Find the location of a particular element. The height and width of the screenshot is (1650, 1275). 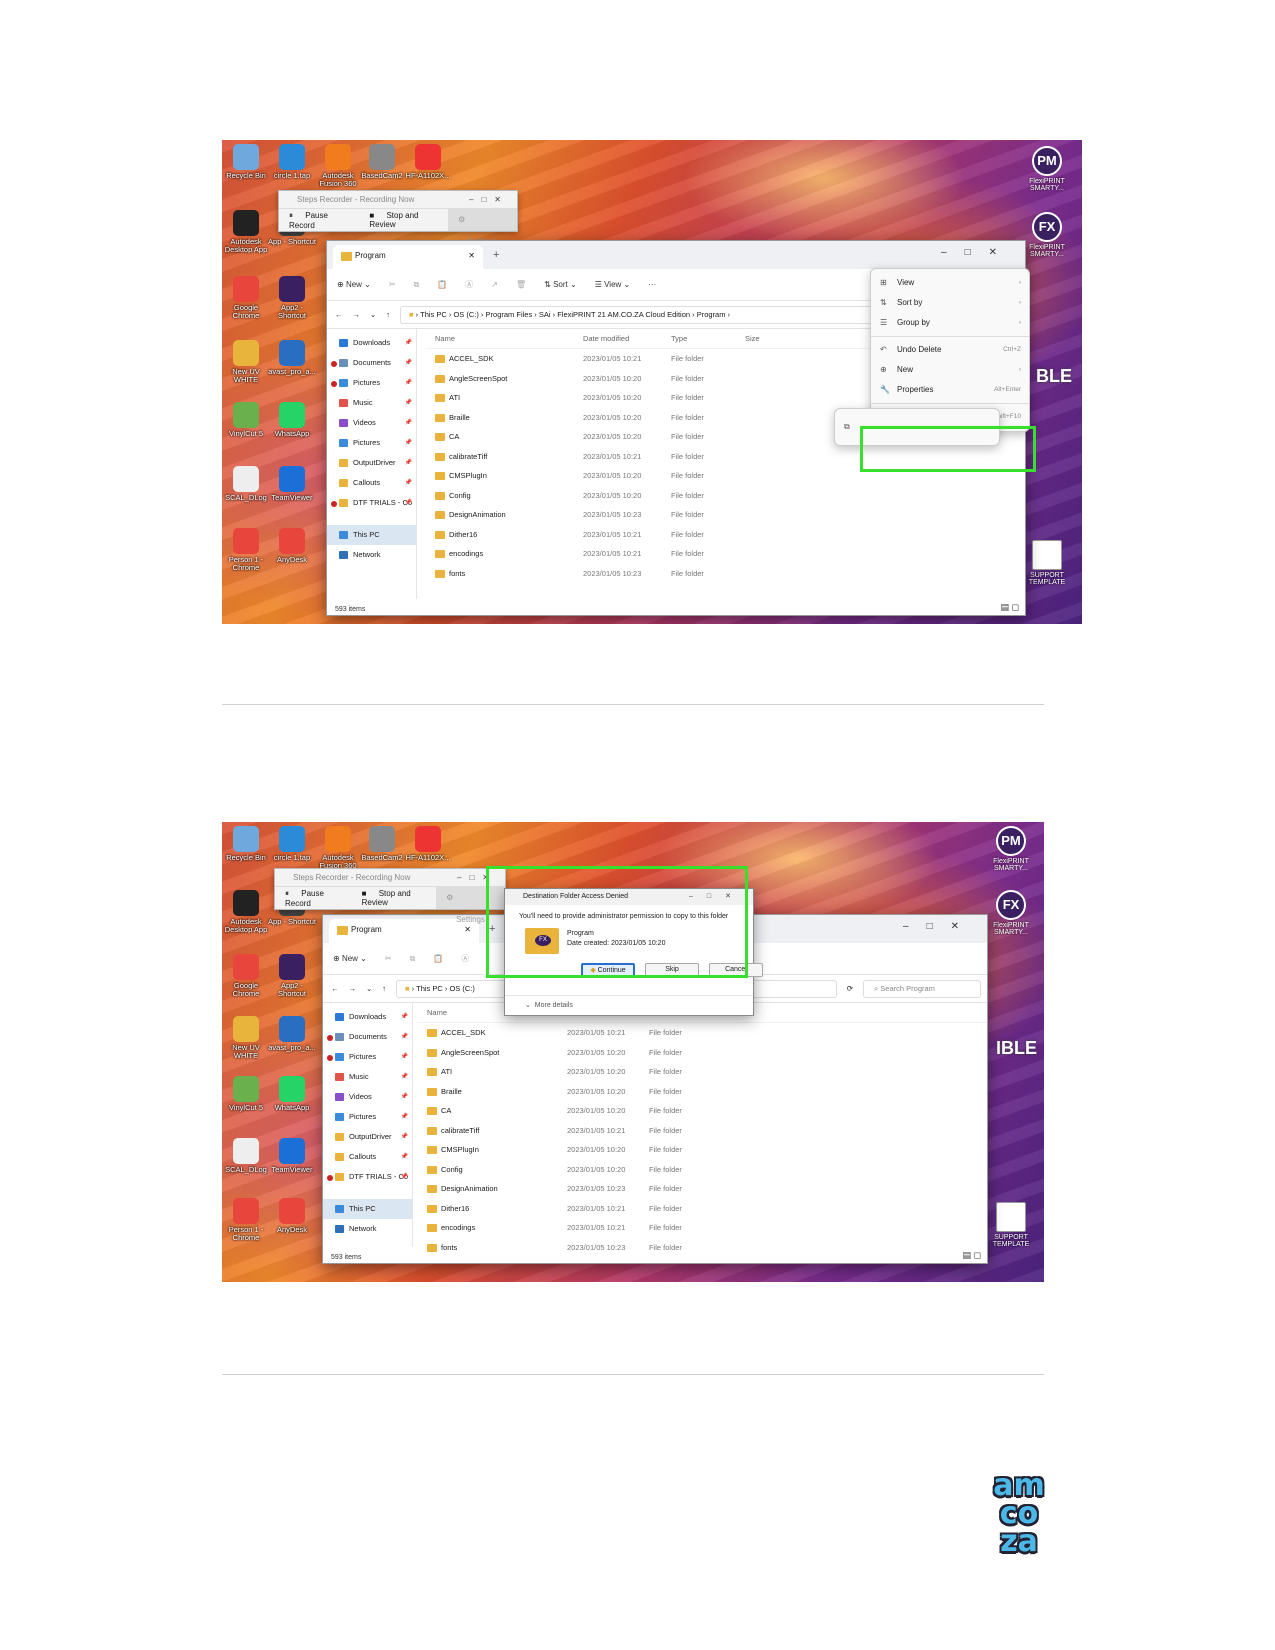

desktop-icon: Person 1 - Chrome is located at coordinates (246, 1220).